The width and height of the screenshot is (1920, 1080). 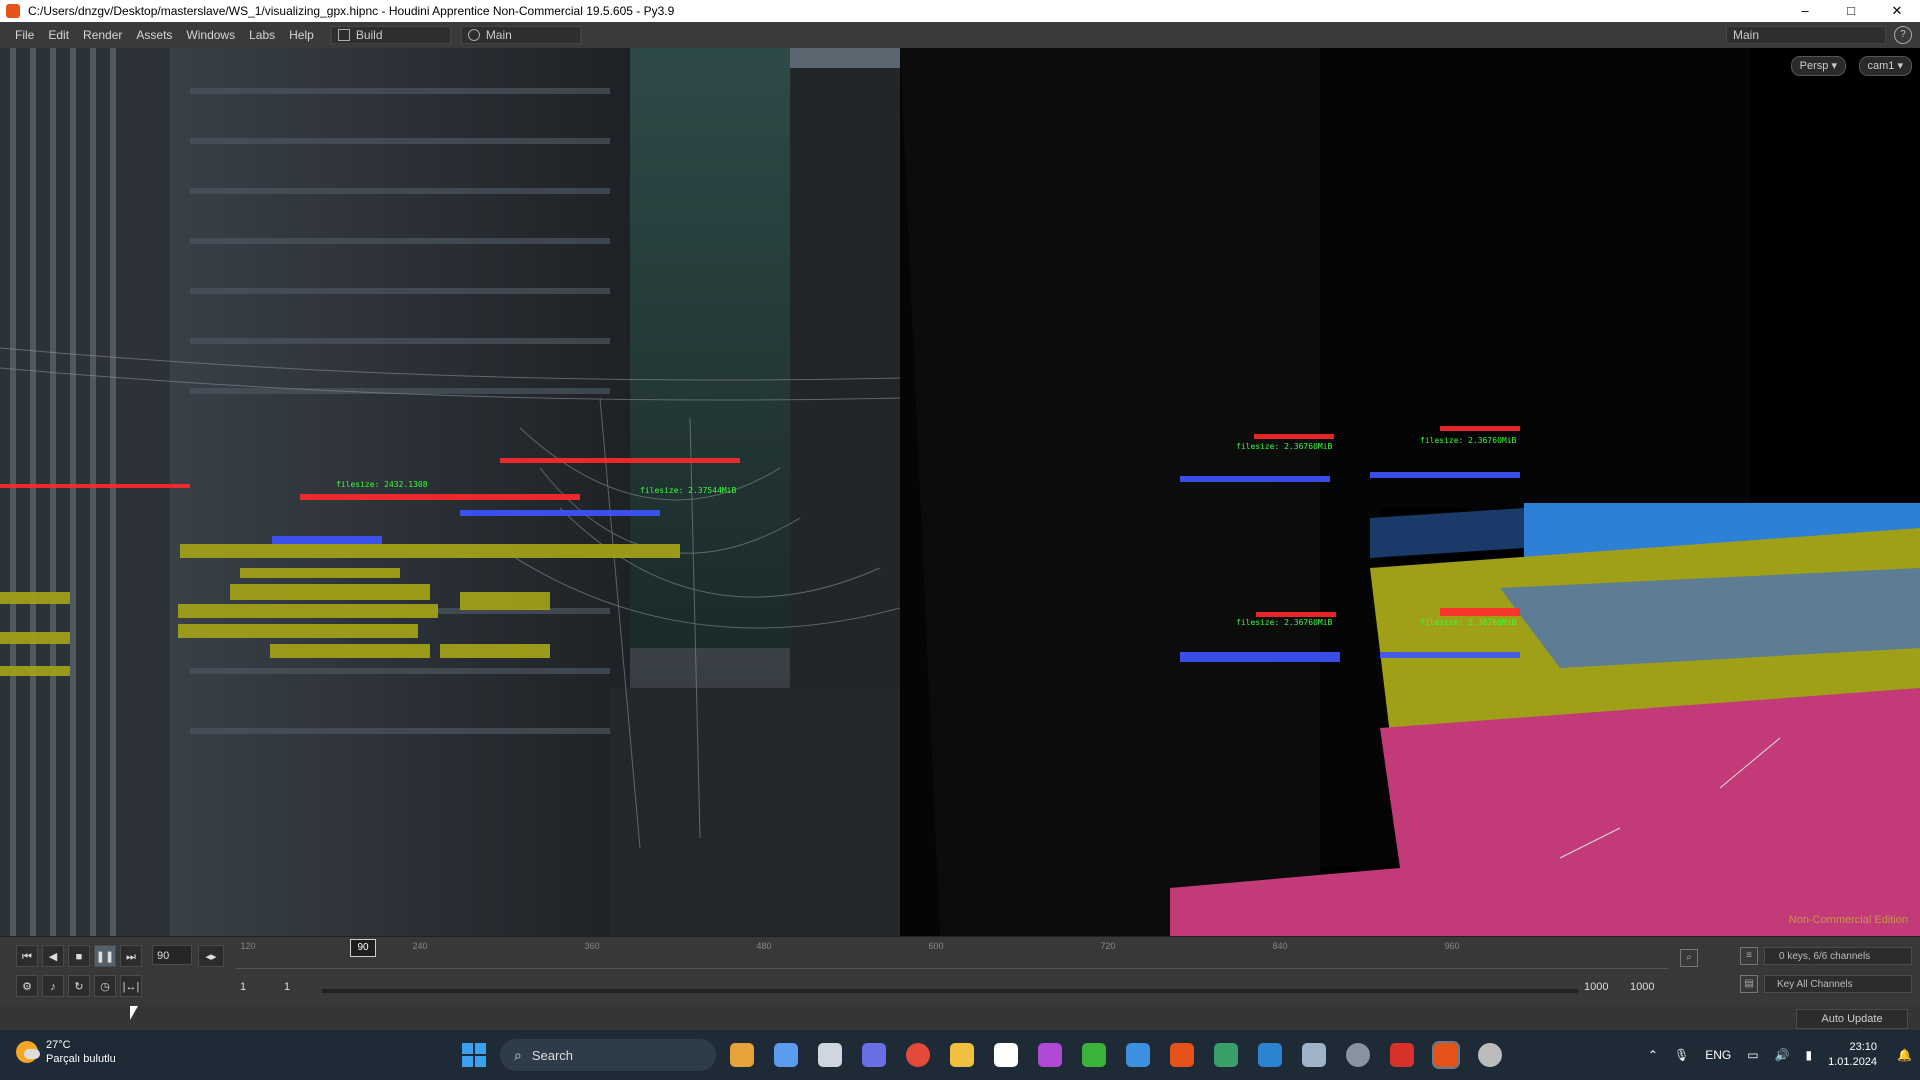 I want to click on weather-icon, so click(x=28, y=1052).